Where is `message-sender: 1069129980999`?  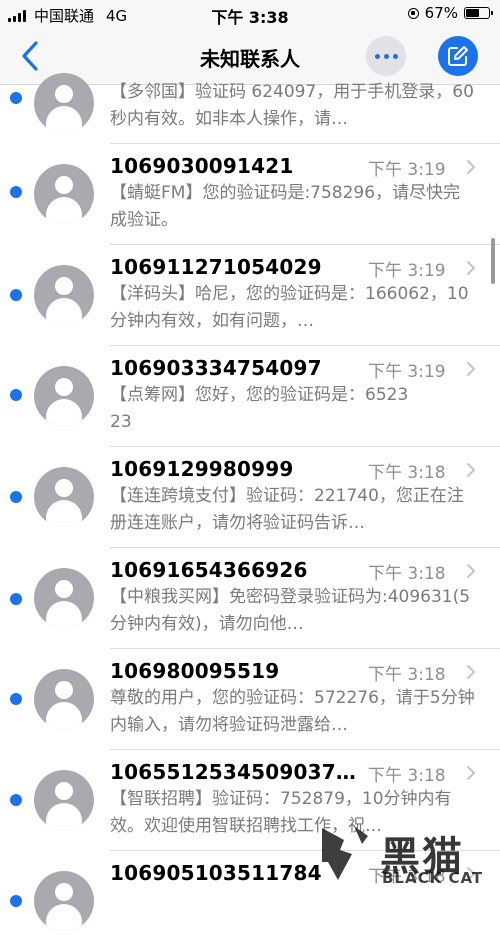 message-sender: 1069129980999 is located at coordinates (202, 469).